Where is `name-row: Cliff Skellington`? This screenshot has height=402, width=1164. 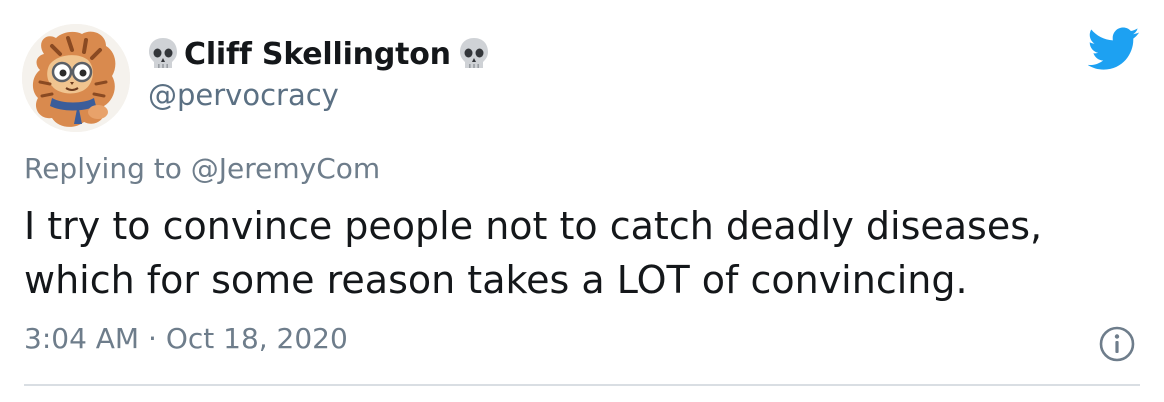 name-row: Cliff Skellington is located at coordinates (318, 54).